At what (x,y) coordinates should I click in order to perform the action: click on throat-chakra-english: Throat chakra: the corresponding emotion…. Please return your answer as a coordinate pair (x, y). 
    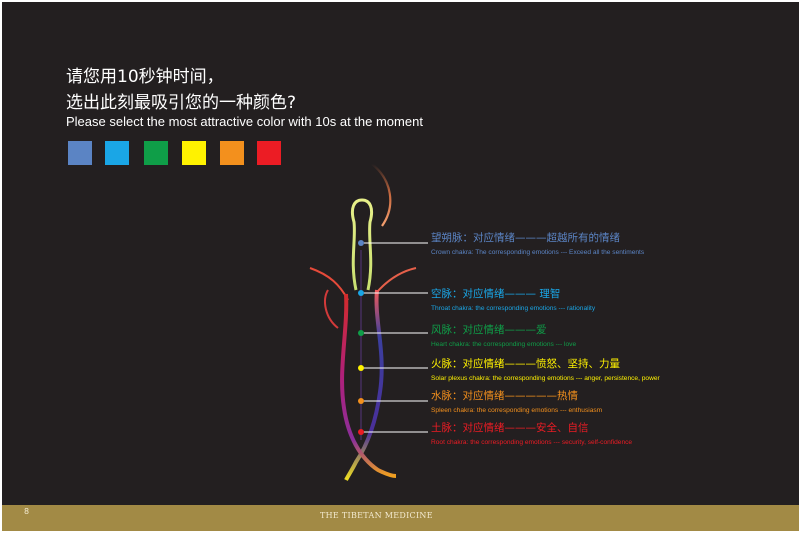
    Looking at the image, I should click on (513, 308).